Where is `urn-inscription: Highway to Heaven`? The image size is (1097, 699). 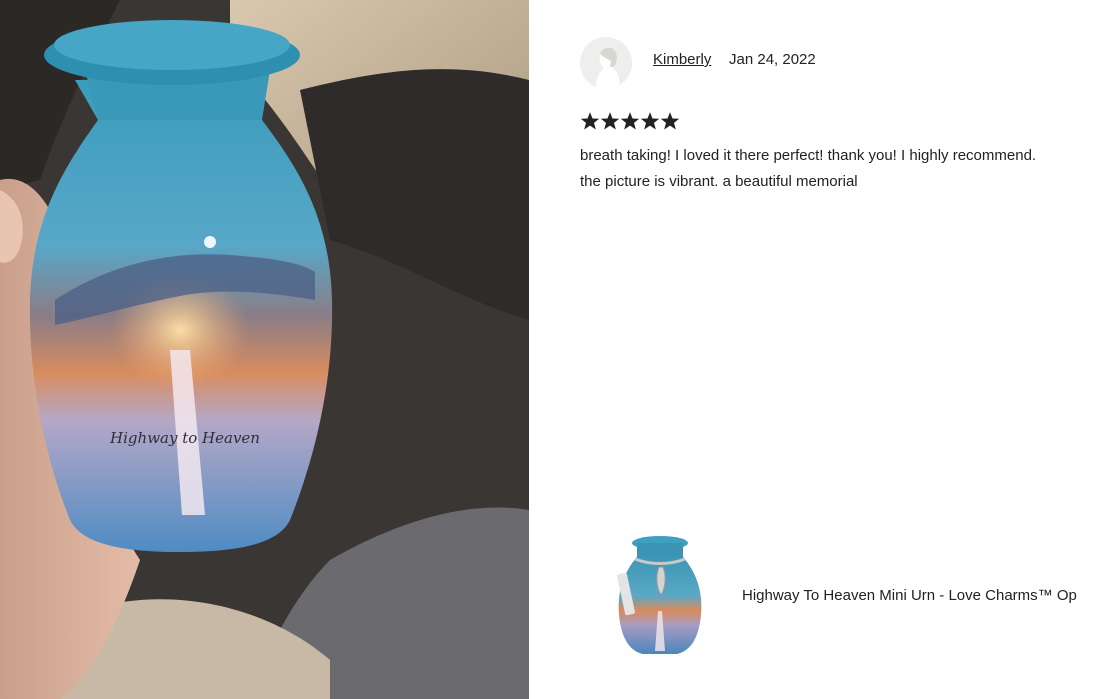
urn-inscription: Highway to Heaven is located at coordinates (184, 438).